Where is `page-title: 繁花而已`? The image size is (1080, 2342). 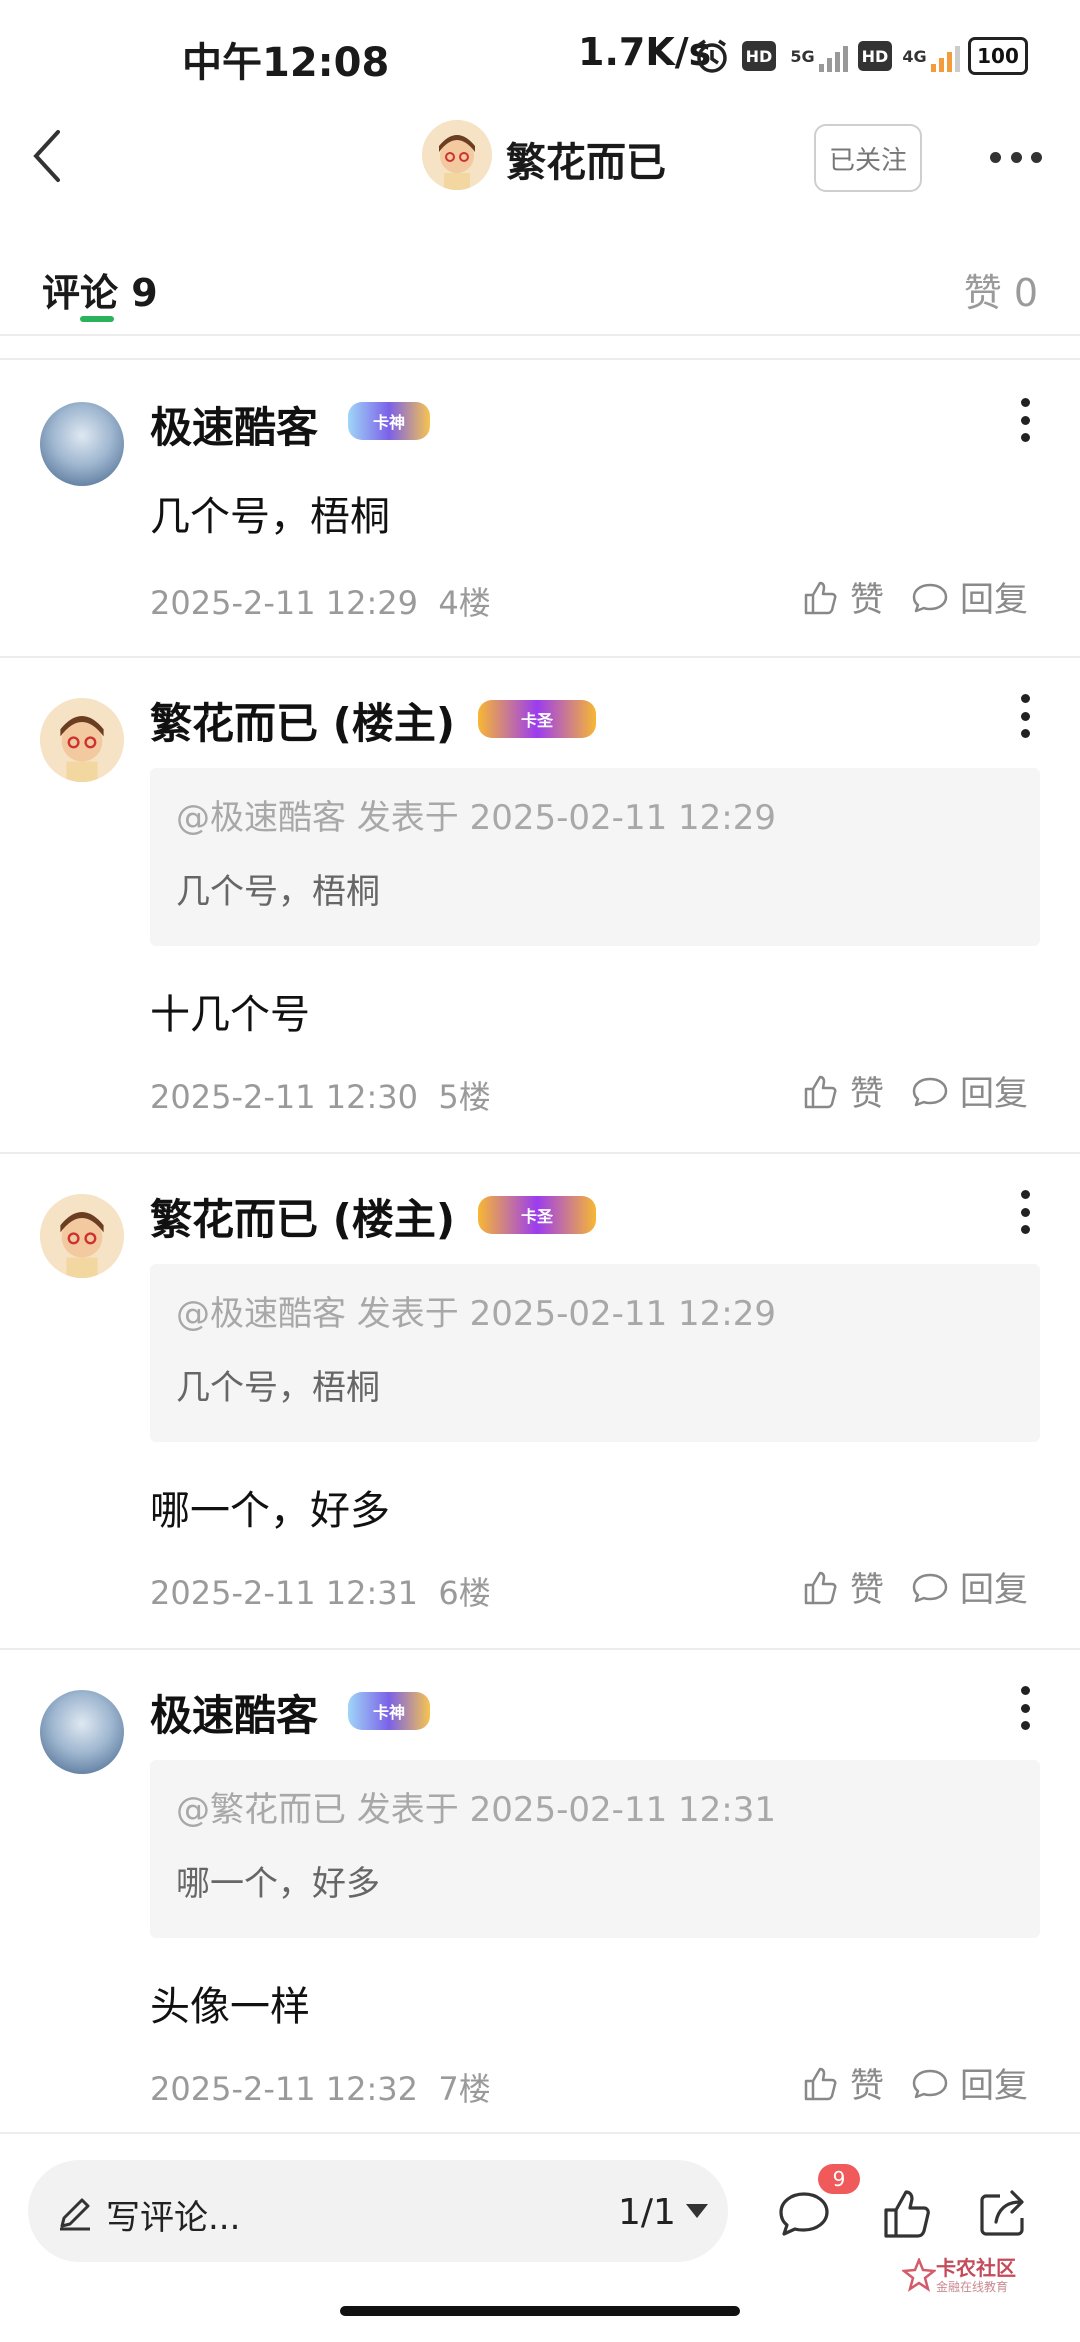 page-title: 繁花而已 is located at coordinates (586, 163).